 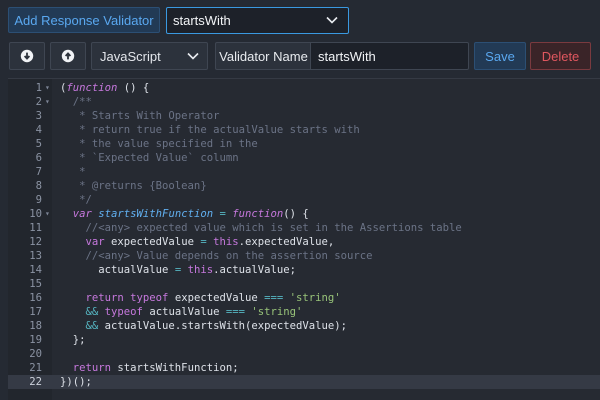 I want to click on line-number: 19, so click(x=35, y=340).